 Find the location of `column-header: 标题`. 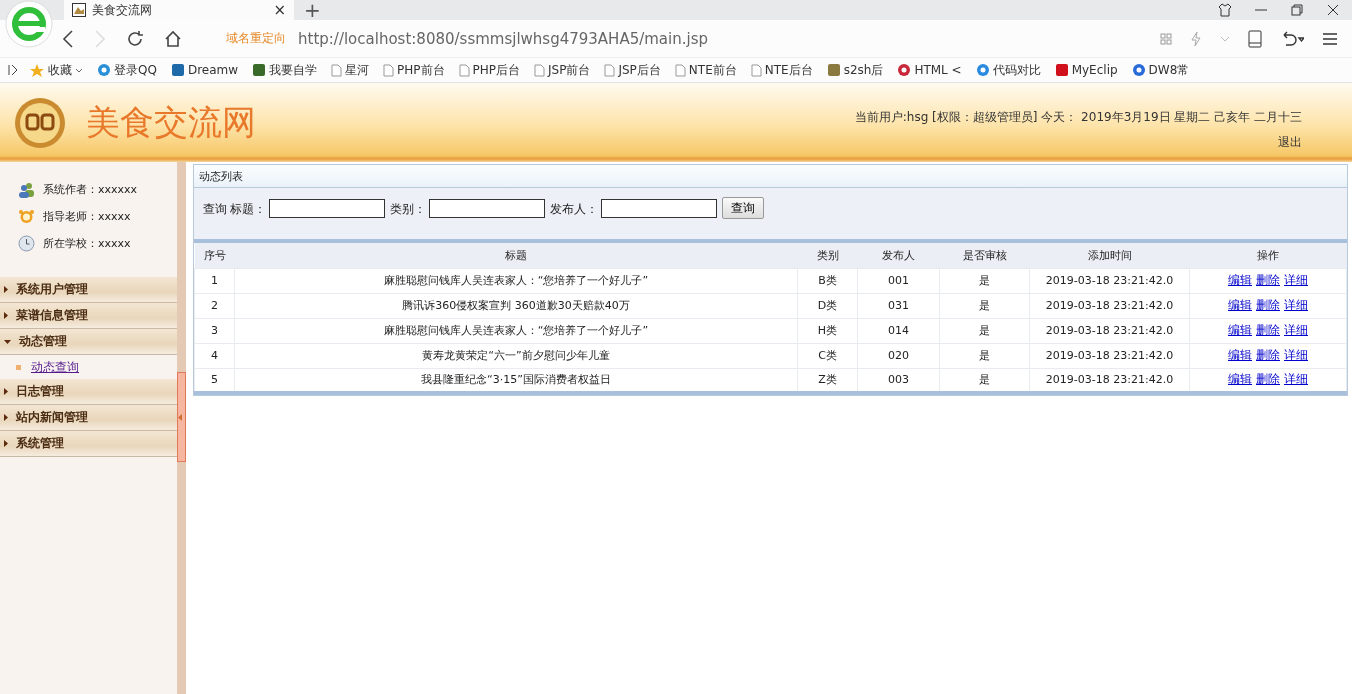

column-header: 标题 is located at coordinates (516, 255).